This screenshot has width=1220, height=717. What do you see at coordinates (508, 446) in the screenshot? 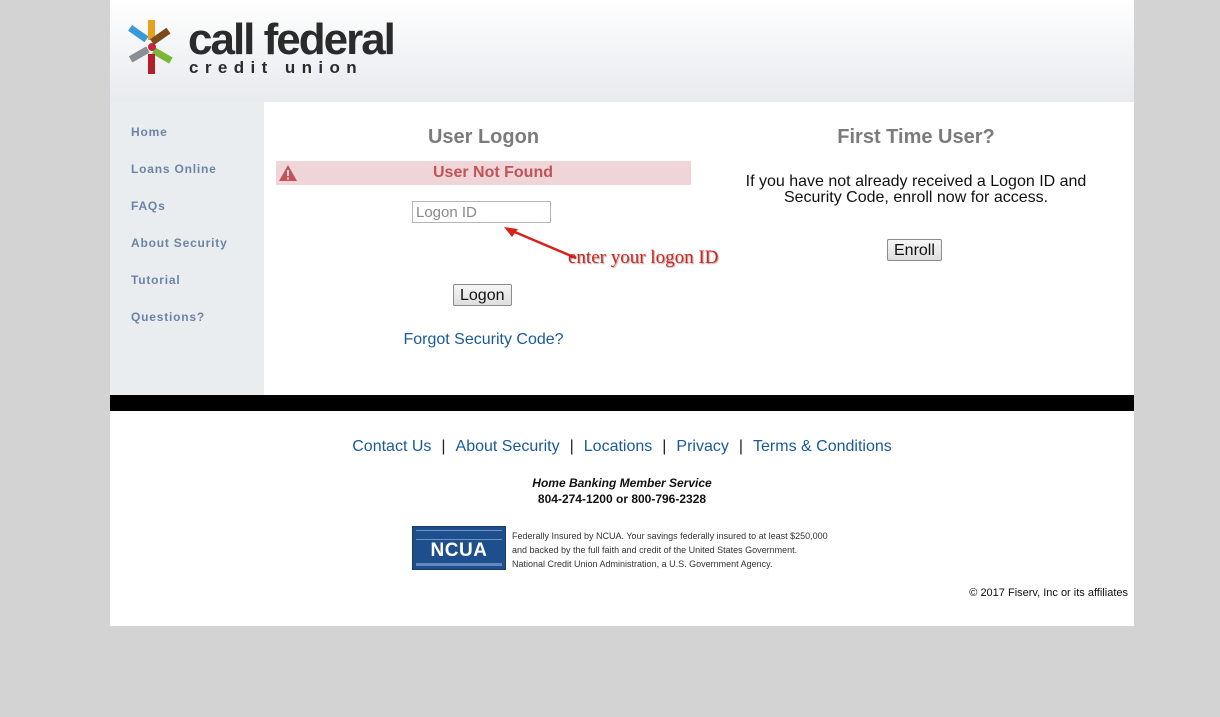
I see `footer-link-about-security: About Security` at bounding box center [508, 446].